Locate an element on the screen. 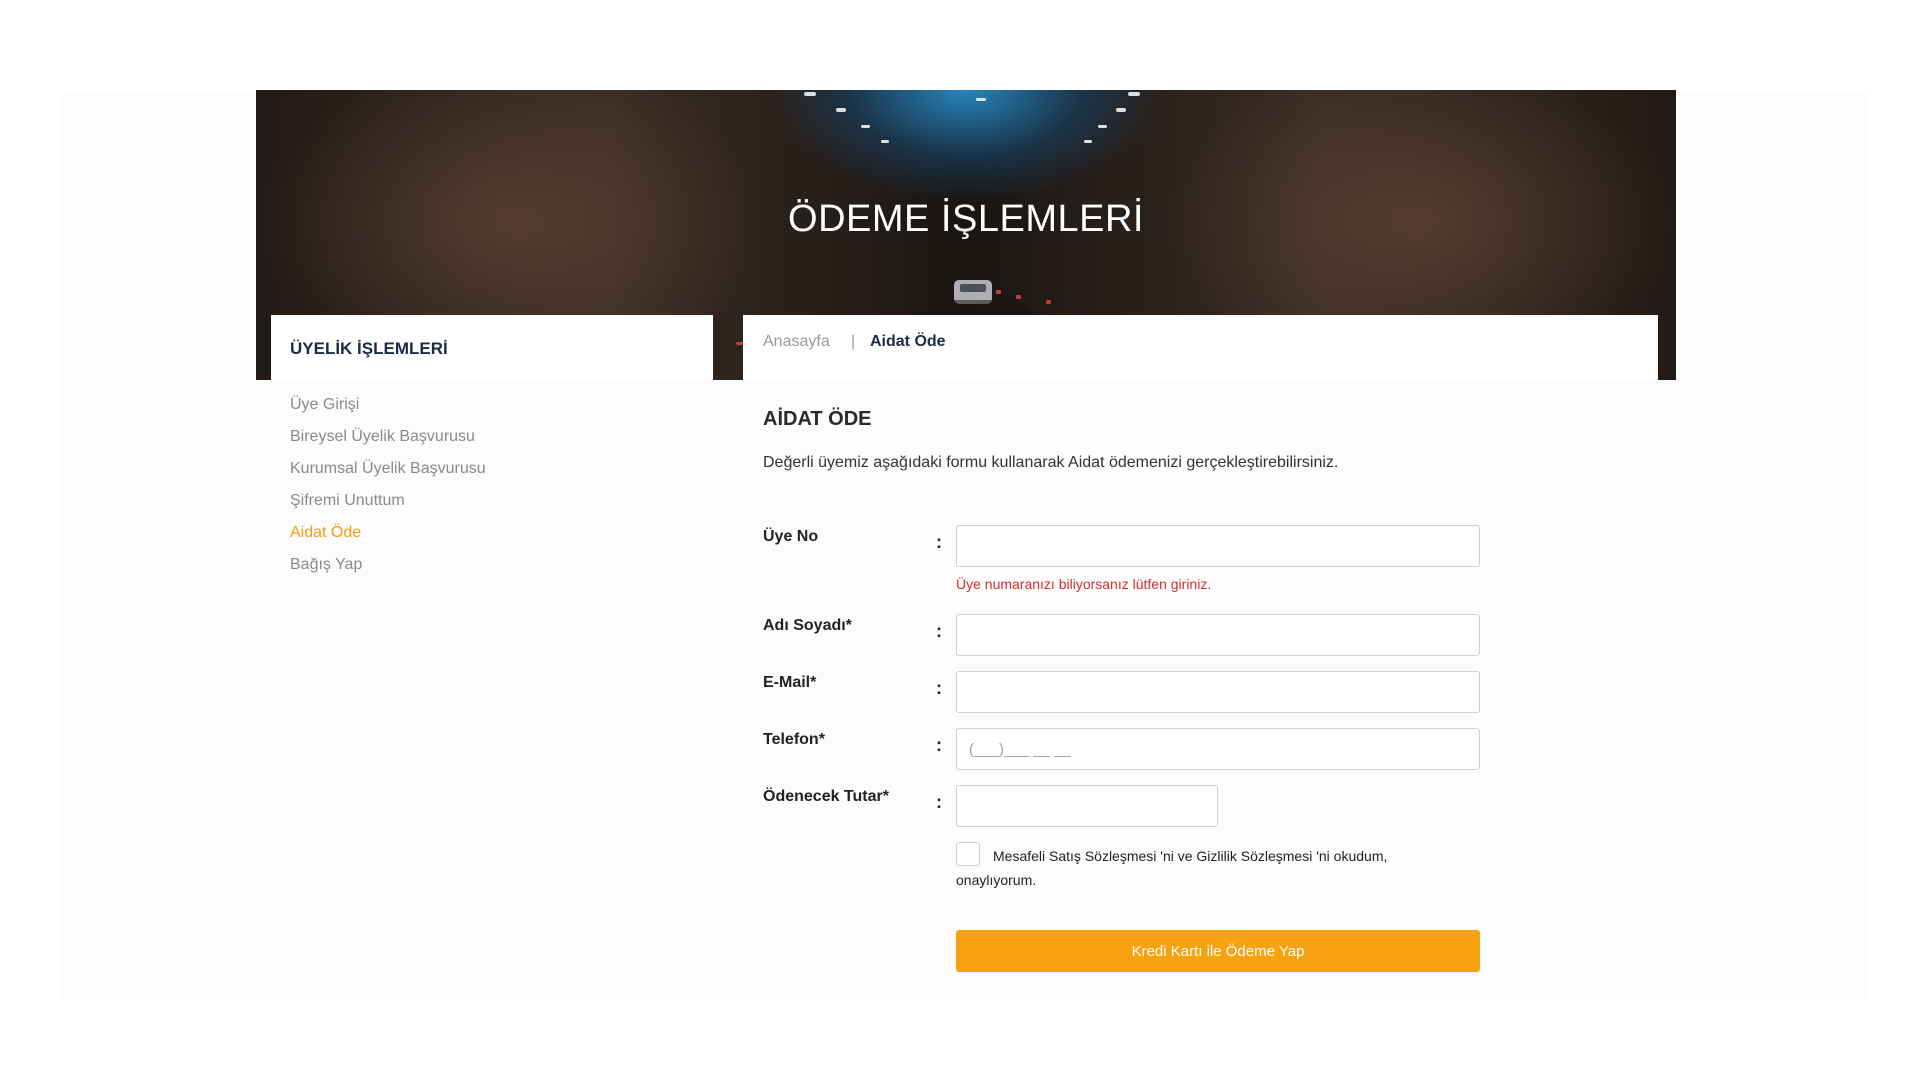 This screenshot has height=1080, width=1920. email-colon: : is located at coordinates (939, 688).